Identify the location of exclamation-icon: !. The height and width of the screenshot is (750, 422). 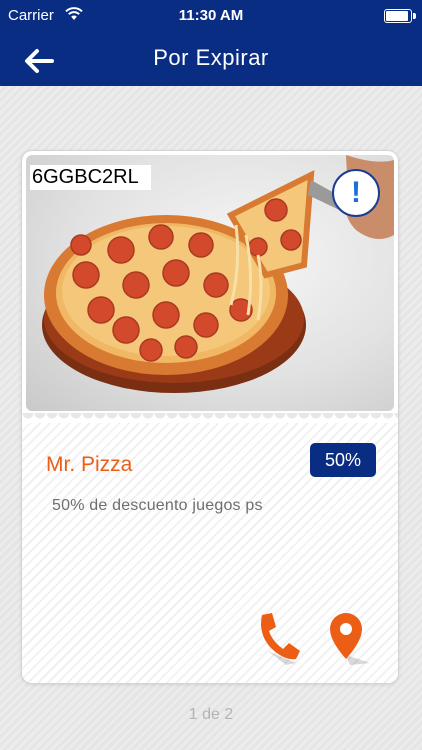
(356, 192).